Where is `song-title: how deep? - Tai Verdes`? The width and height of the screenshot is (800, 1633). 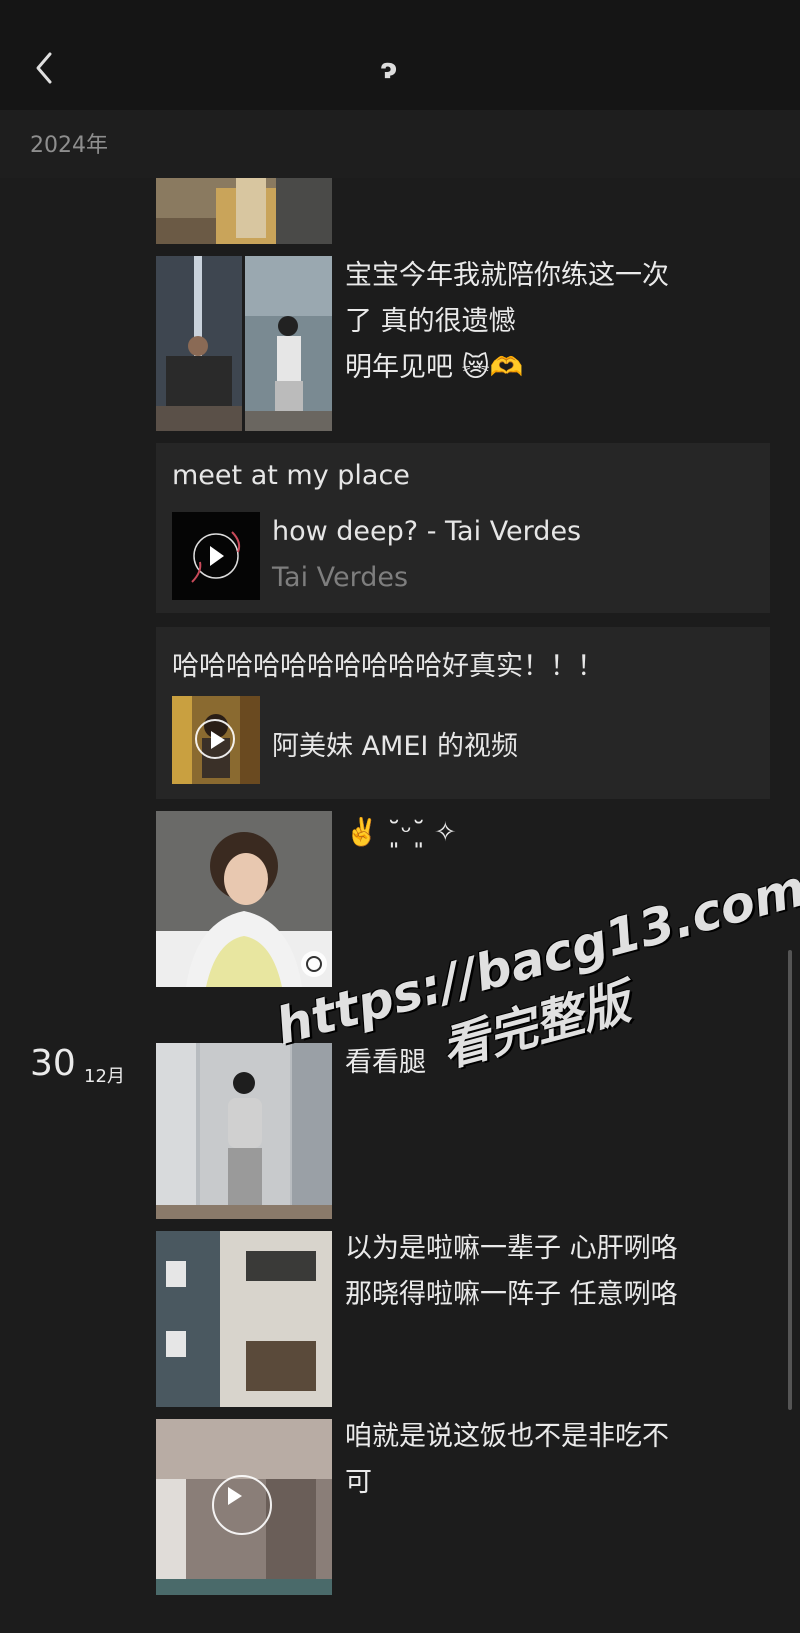
song-title: how deep? - Tai Verdes is located at coordinates (427, 531).